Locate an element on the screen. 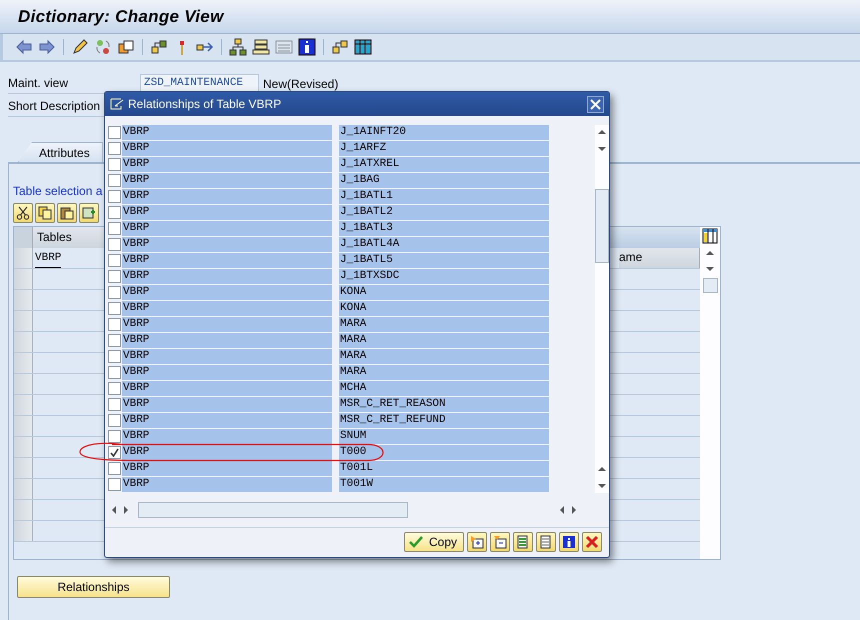 The image size is (860, 620). paste-icon is located at coordinates (67, 213).